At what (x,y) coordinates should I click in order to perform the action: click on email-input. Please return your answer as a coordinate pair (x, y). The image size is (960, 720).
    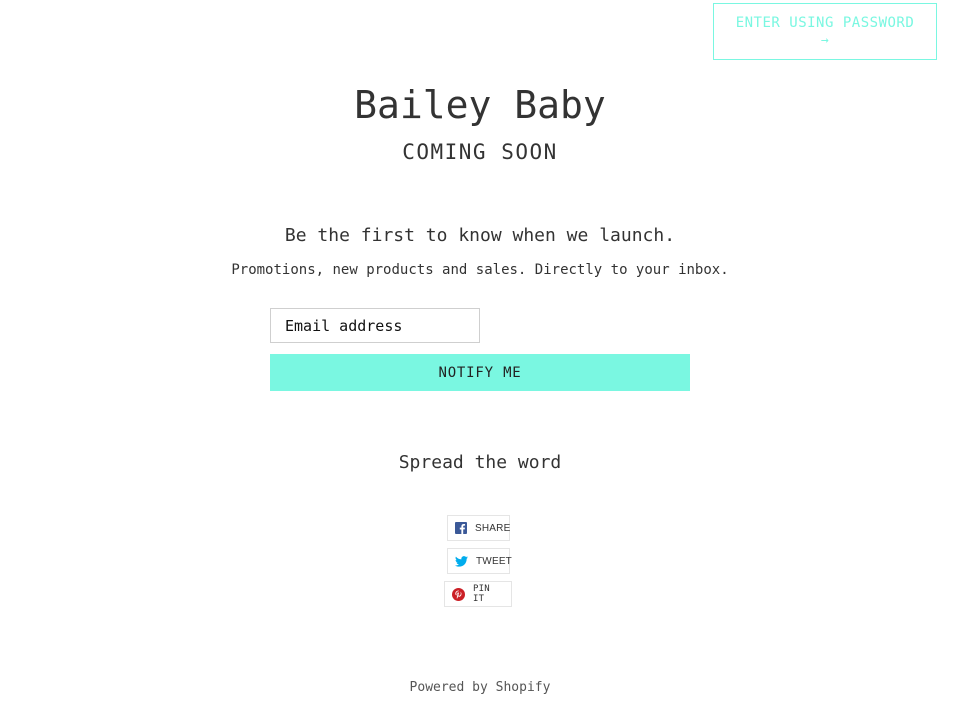
    Looking at the image, I should click on (375, 325).